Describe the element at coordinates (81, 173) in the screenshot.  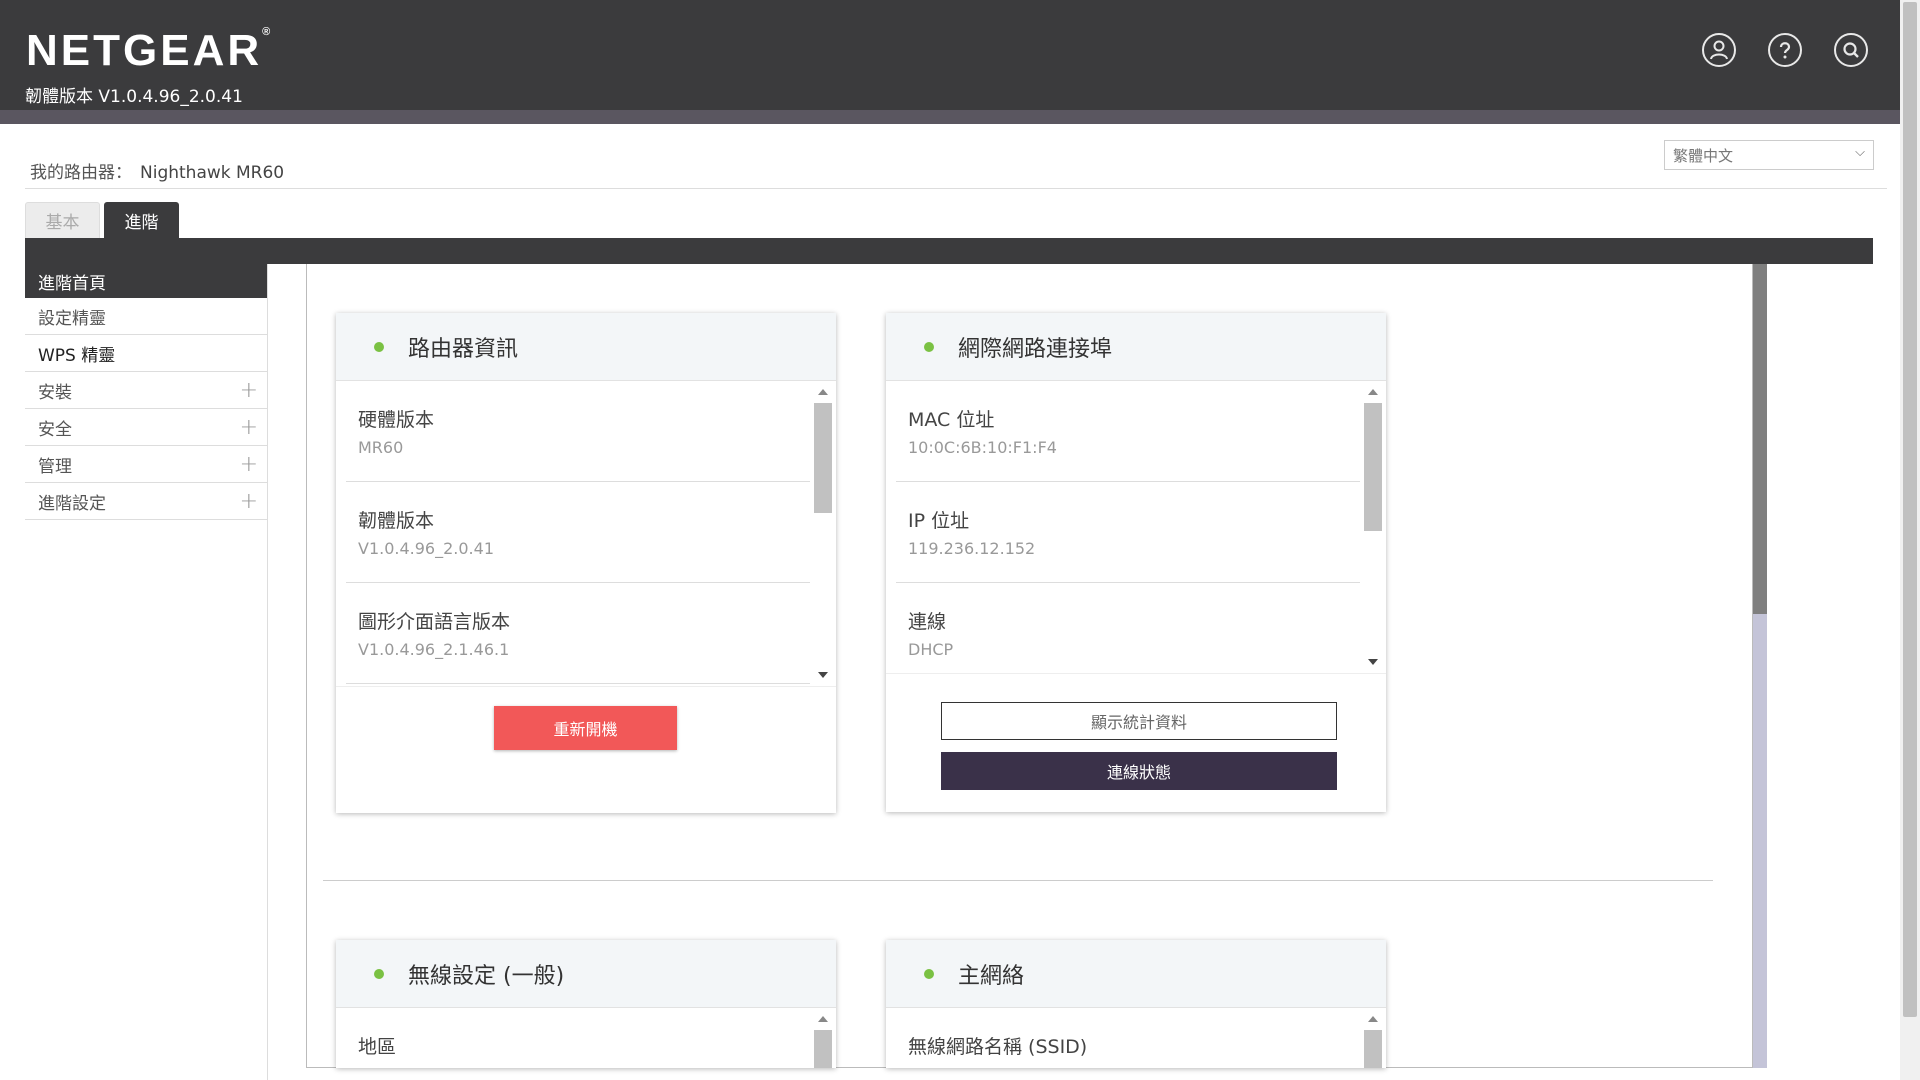
I see `my-router-label: 我的路由器：` at that location.